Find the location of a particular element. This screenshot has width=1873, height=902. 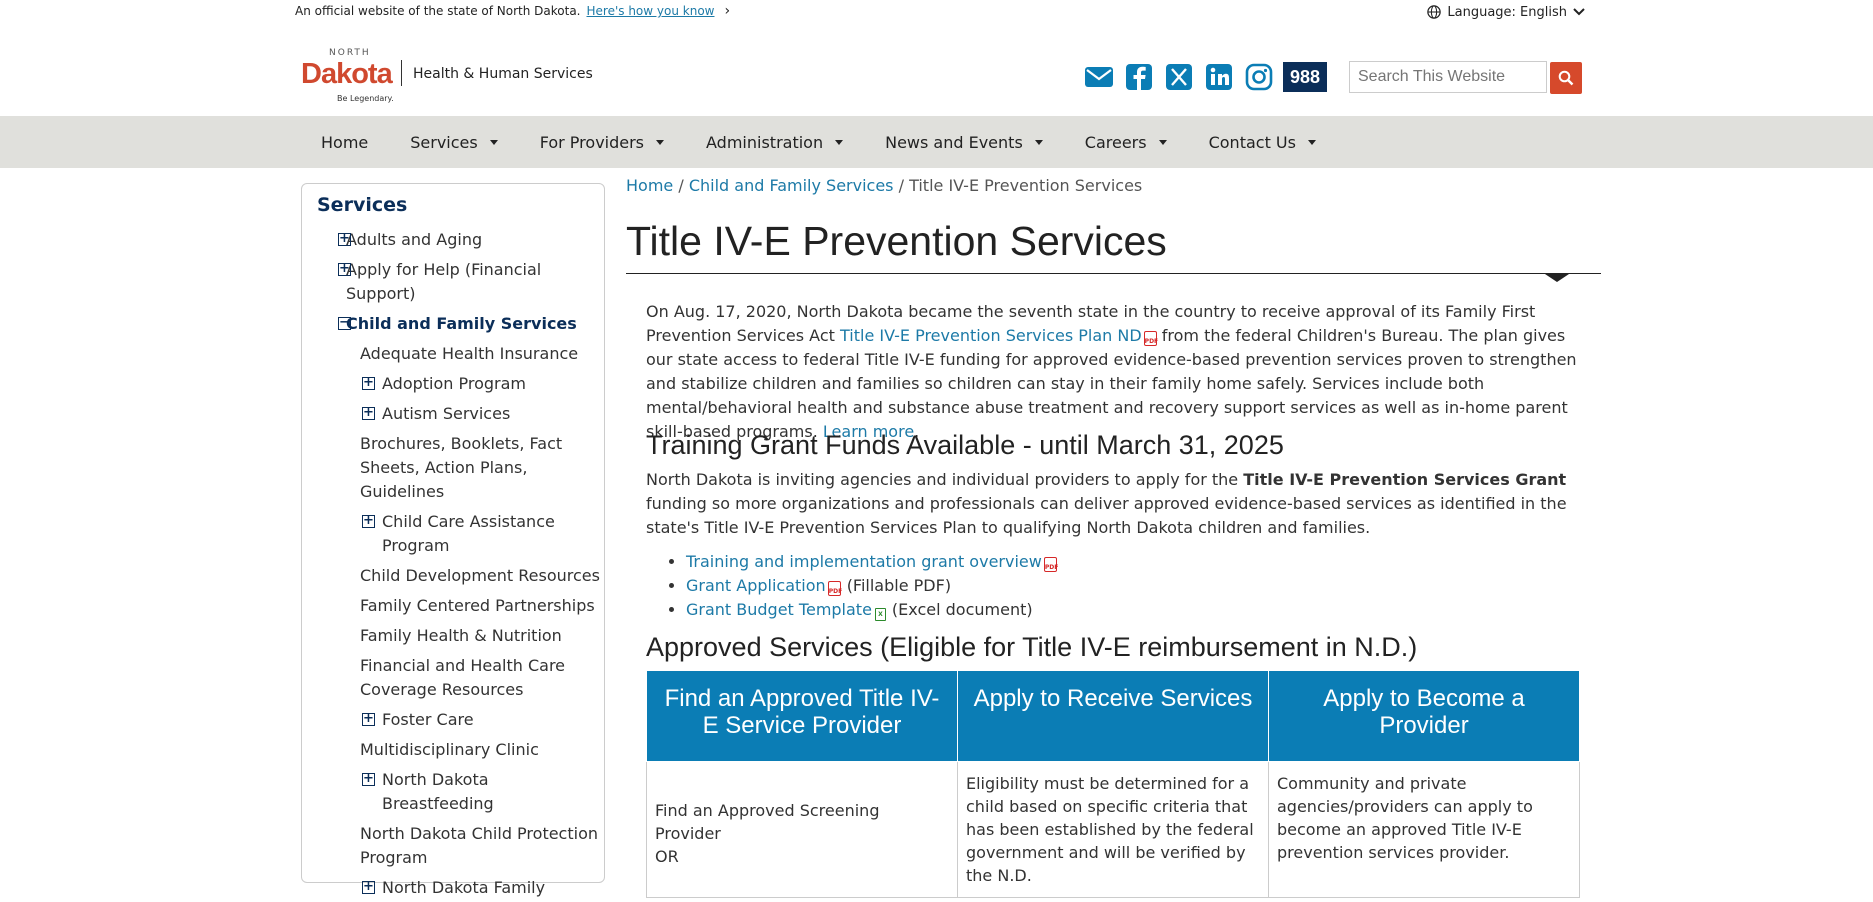

nav-item-contact-us: Contact Us is located at coordinates (1262, 142).